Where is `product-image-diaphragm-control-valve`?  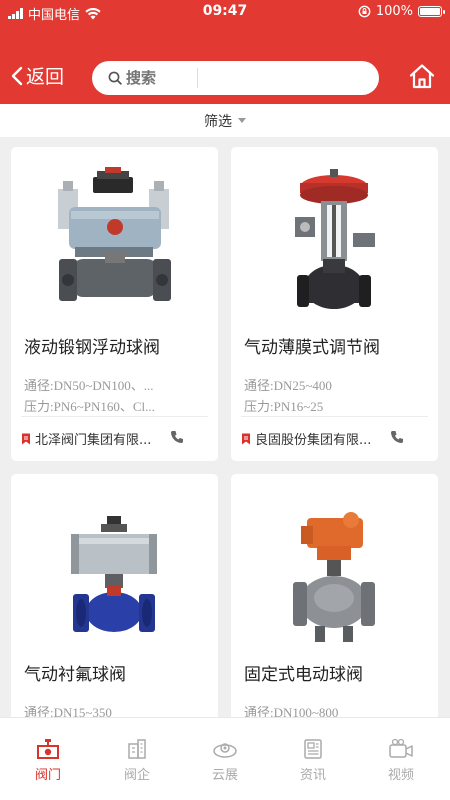
product-image-diaphragm-control-valve is located at coordinates (335, 239).